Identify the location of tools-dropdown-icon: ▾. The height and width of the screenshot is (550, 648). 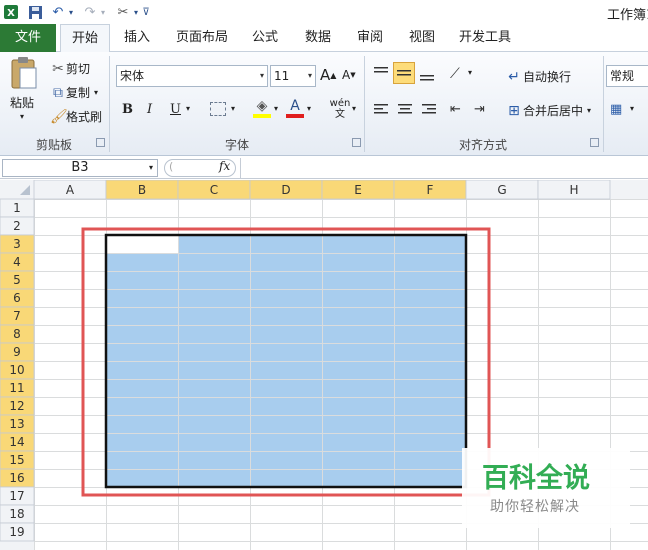
(136, 12).